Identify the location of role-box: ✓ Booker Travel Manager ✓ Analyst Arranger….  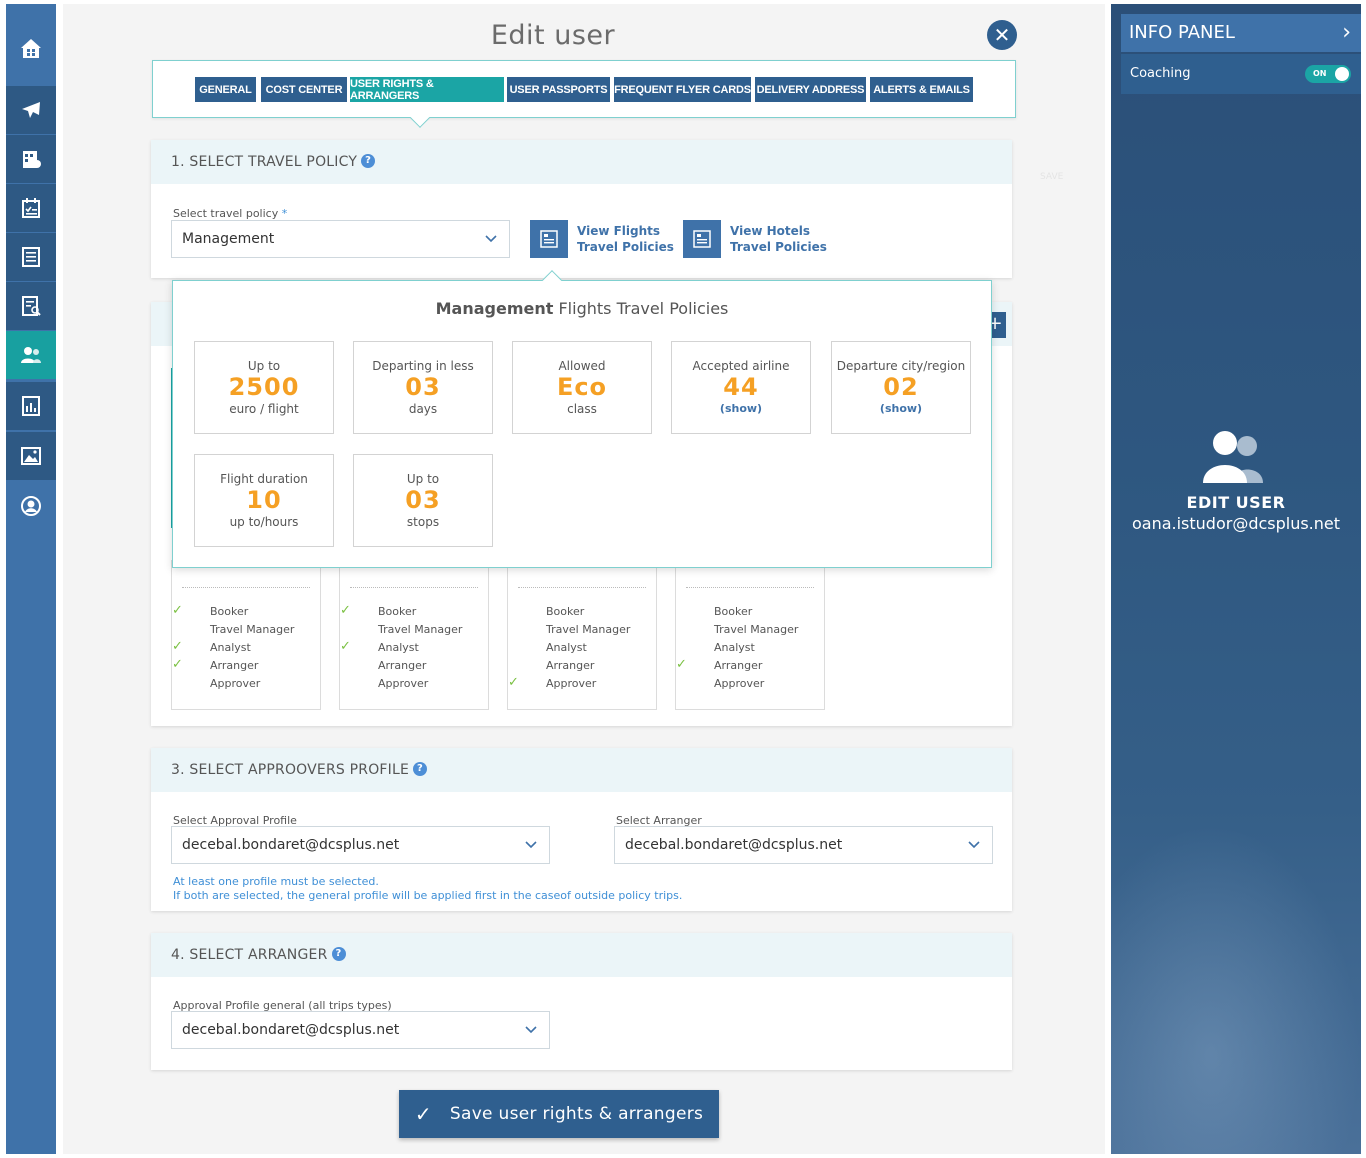
(414, 635).